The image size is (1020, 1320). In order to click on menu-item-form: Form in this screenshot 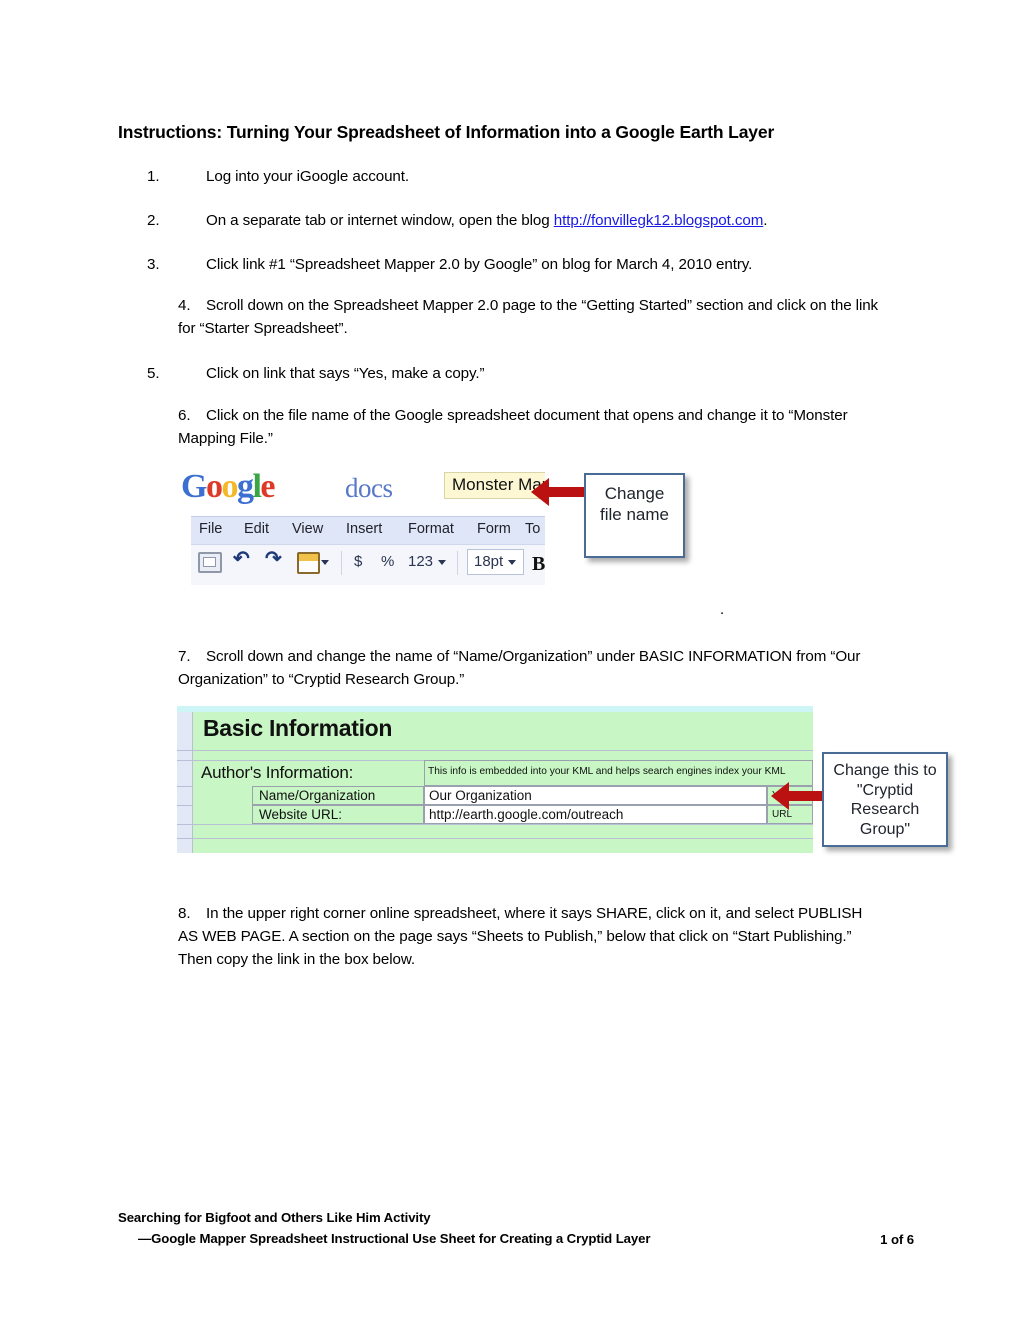, I will do `click(494, 529)`.